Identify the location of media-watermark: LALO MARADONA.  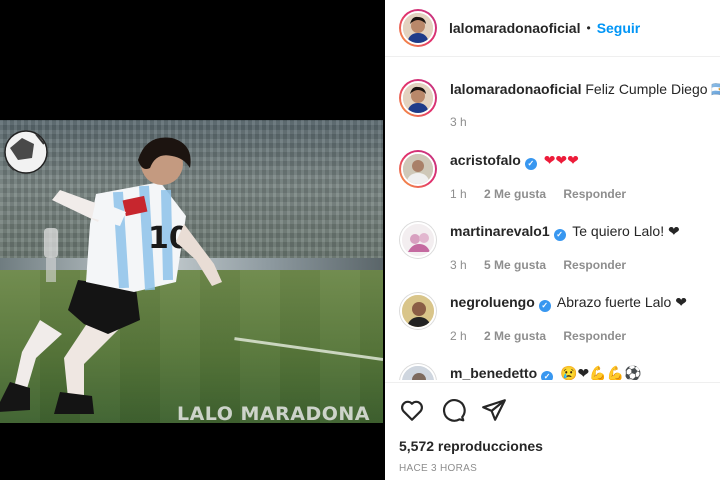
(273, 414).